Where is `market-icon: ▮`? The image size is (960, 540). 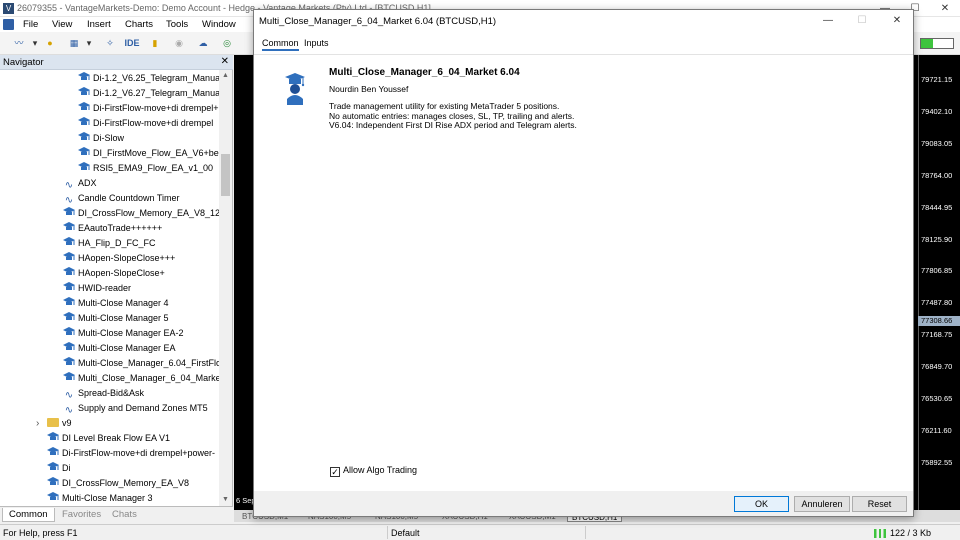
market-icon: ▮ is located at coordinates (155, 43).